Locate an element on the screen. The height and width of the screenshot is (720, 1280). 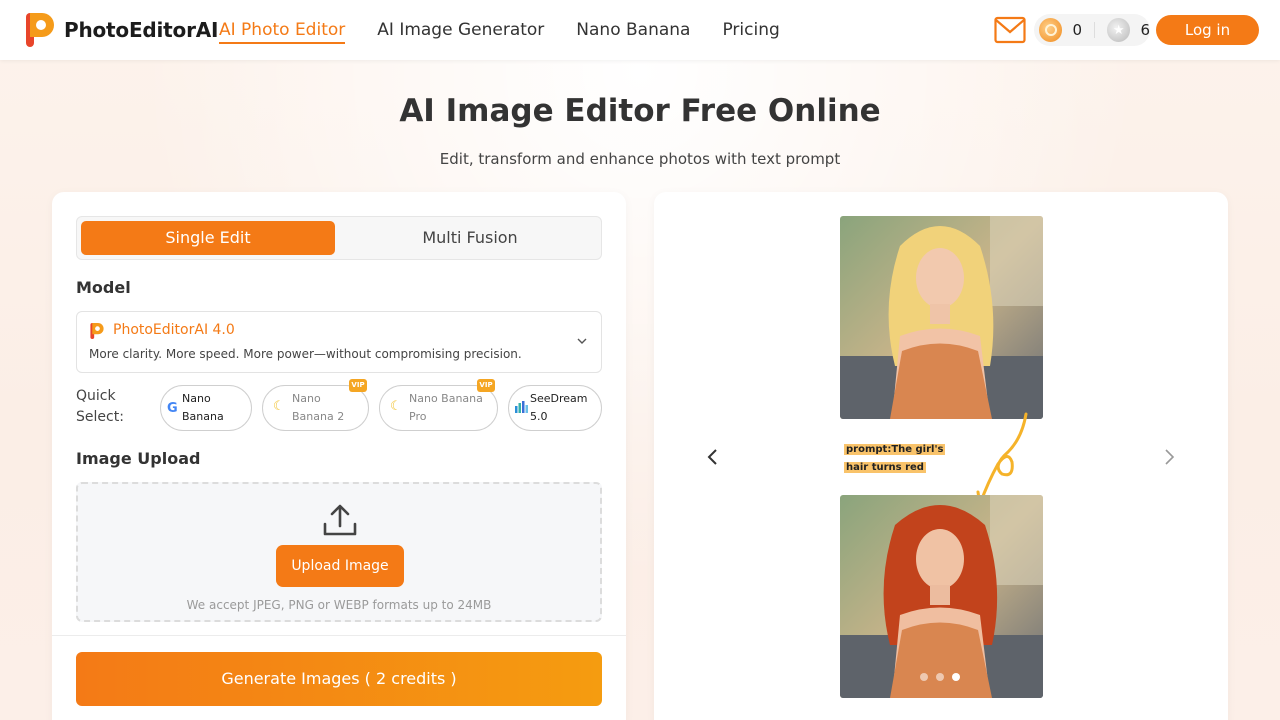
prompt-line2: hair turns red is located at coordinates (885, 467).